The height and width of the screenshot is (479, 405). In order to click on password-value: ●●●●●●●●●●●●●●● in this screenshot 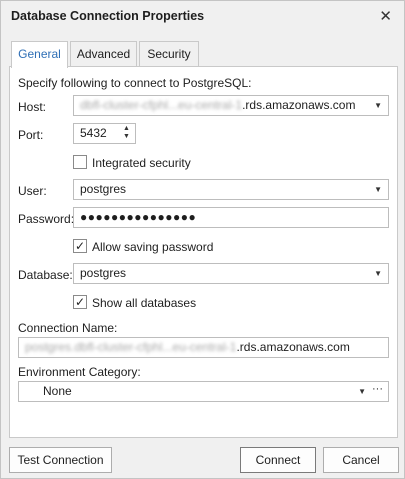, I will do `click(138, 217)`.